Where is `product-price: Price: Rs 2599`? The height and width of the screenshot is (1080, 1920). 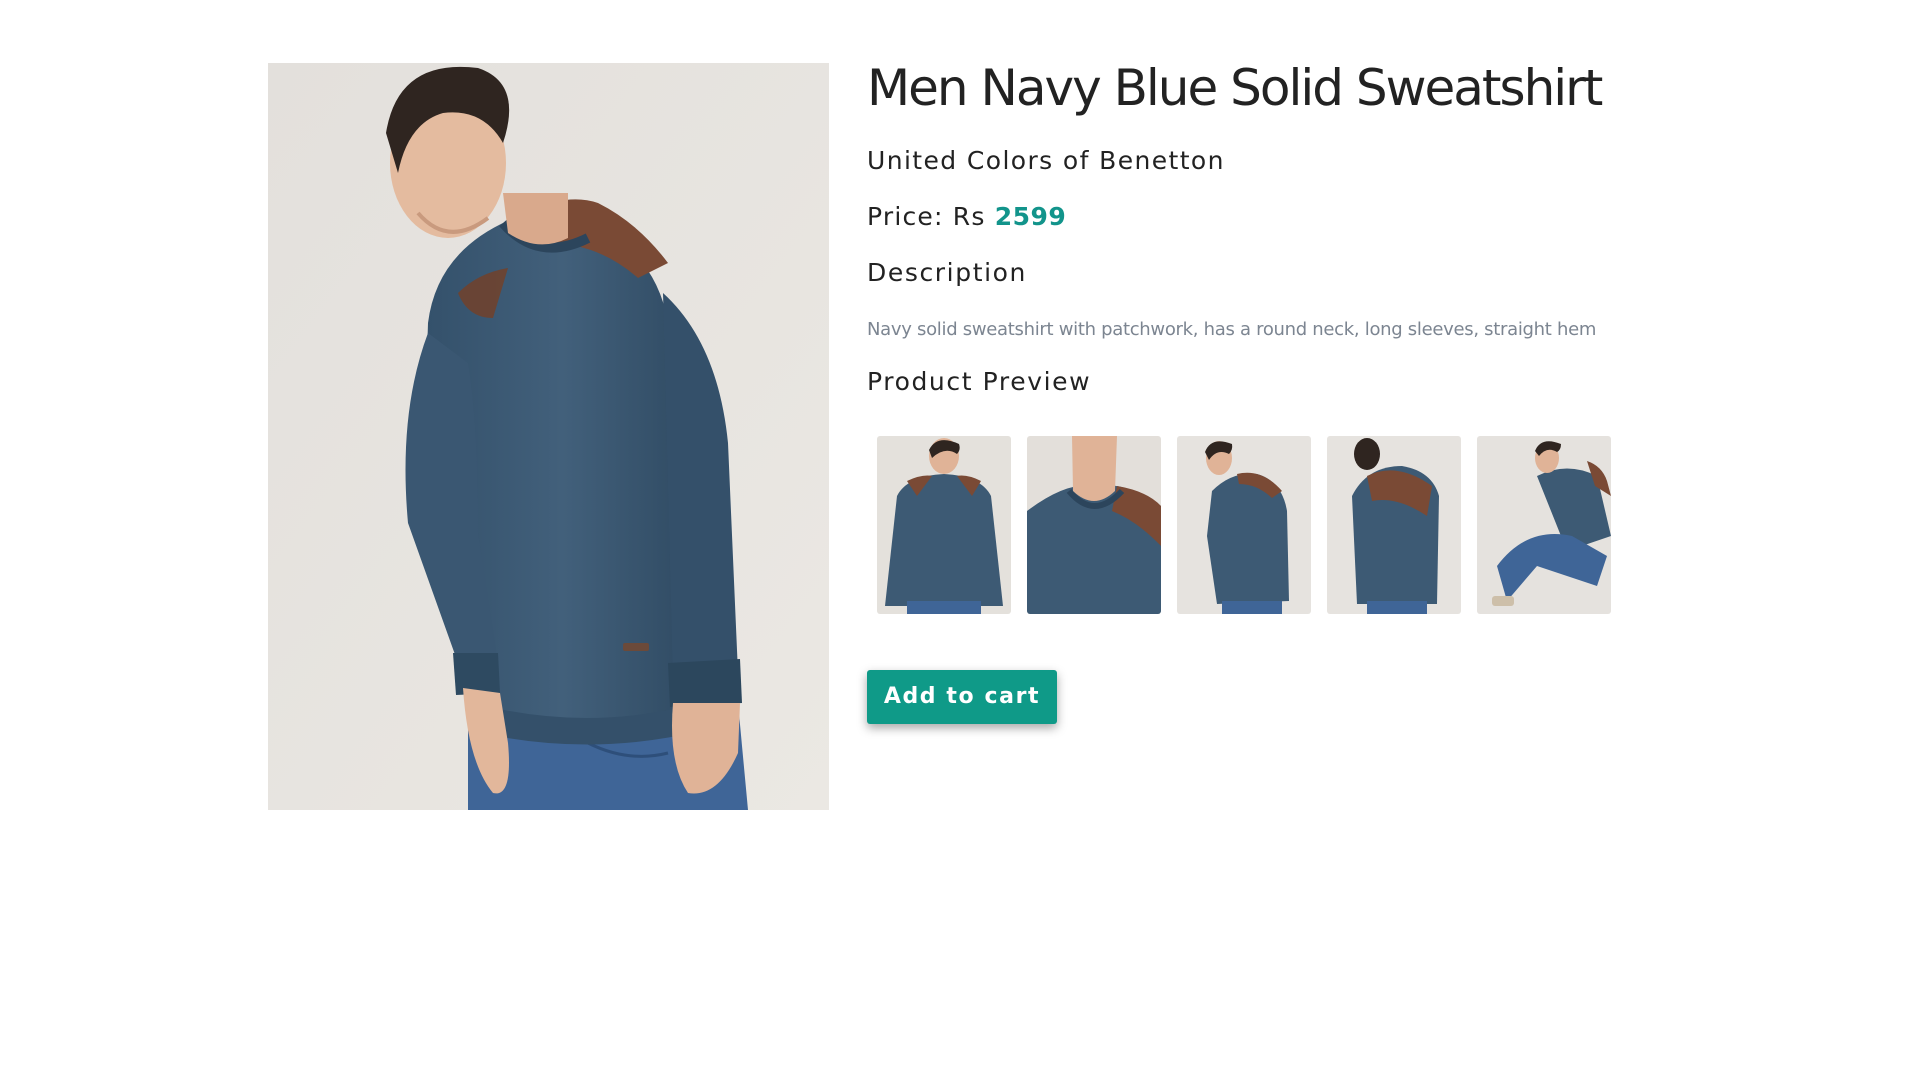 product-price: Price: Rs 2599 is located at coordinates (1277, 217).